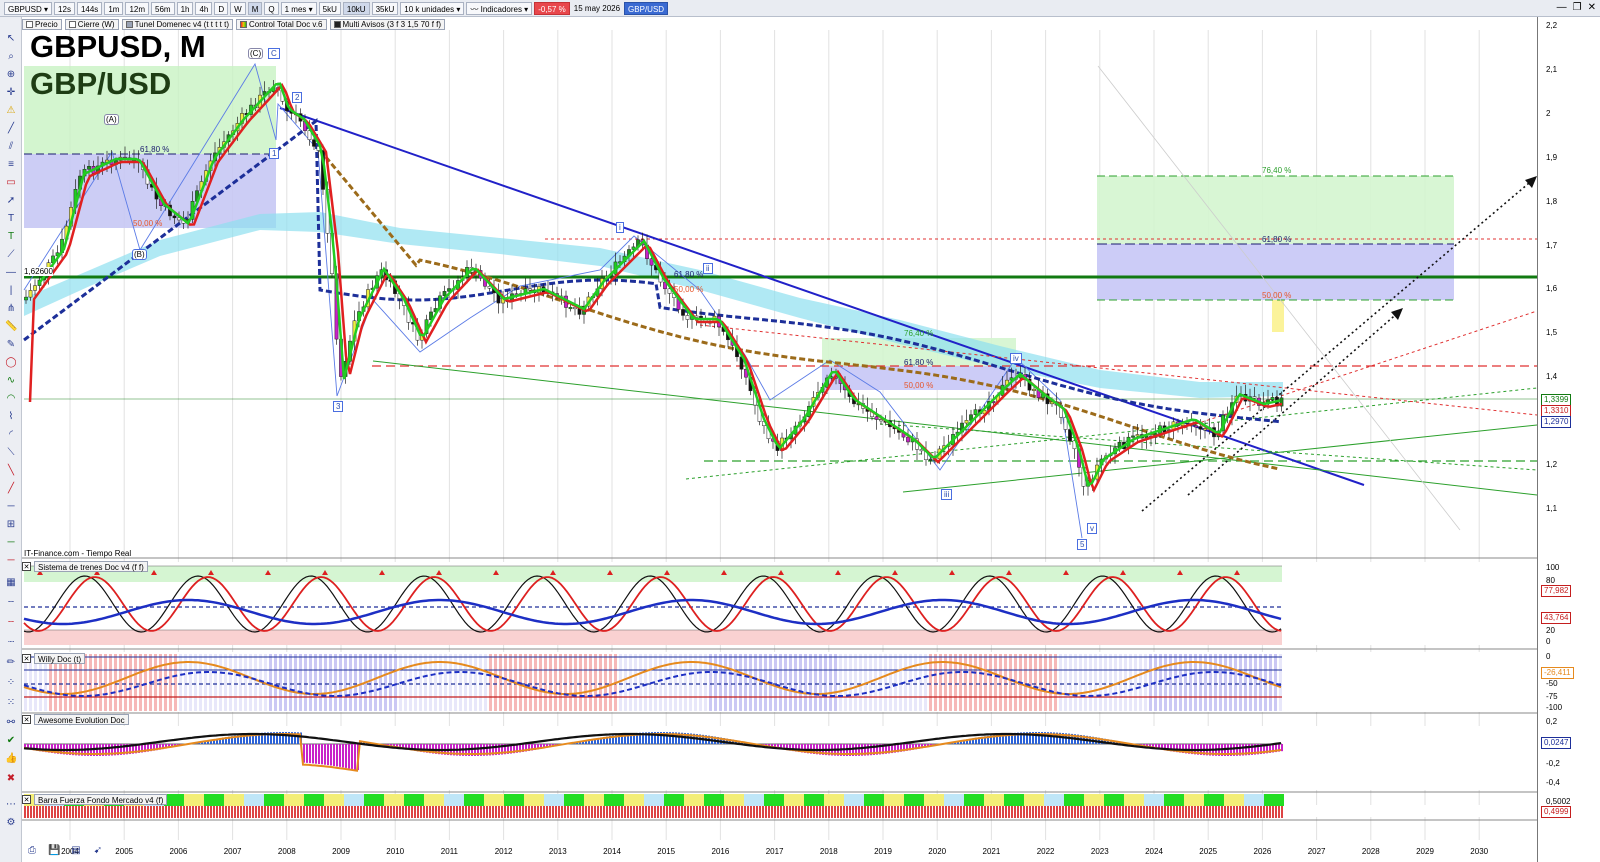 This screenshot has width=1600, height=862. Describe the element at coordinates (256, 53) in the screenshot. I see `wave-label-c-paren: (C)` at that location.